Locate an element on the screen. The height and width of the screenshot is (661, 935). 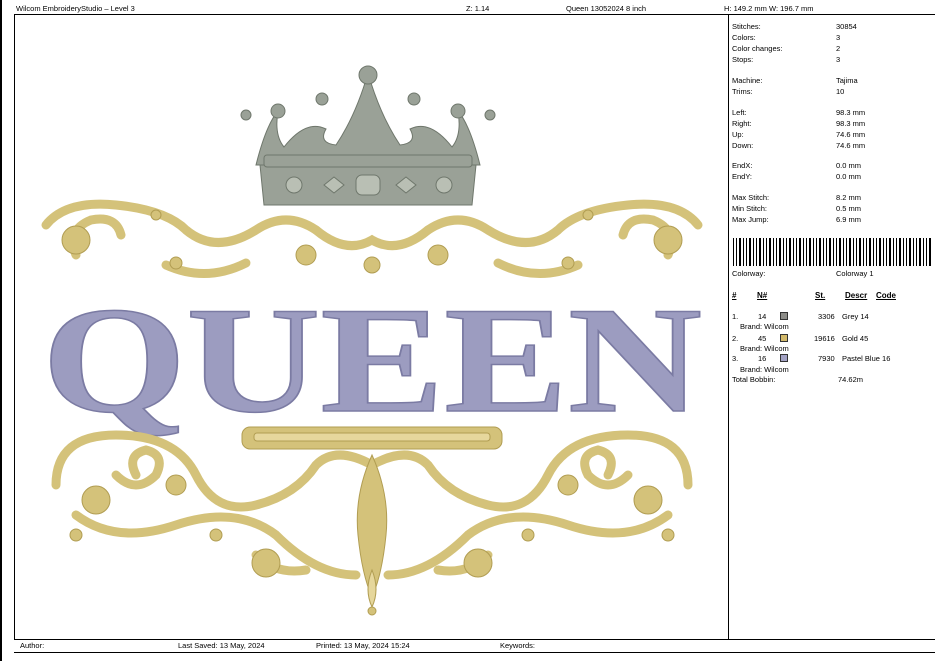
window-left-edge is located at coordinates (1, 330).